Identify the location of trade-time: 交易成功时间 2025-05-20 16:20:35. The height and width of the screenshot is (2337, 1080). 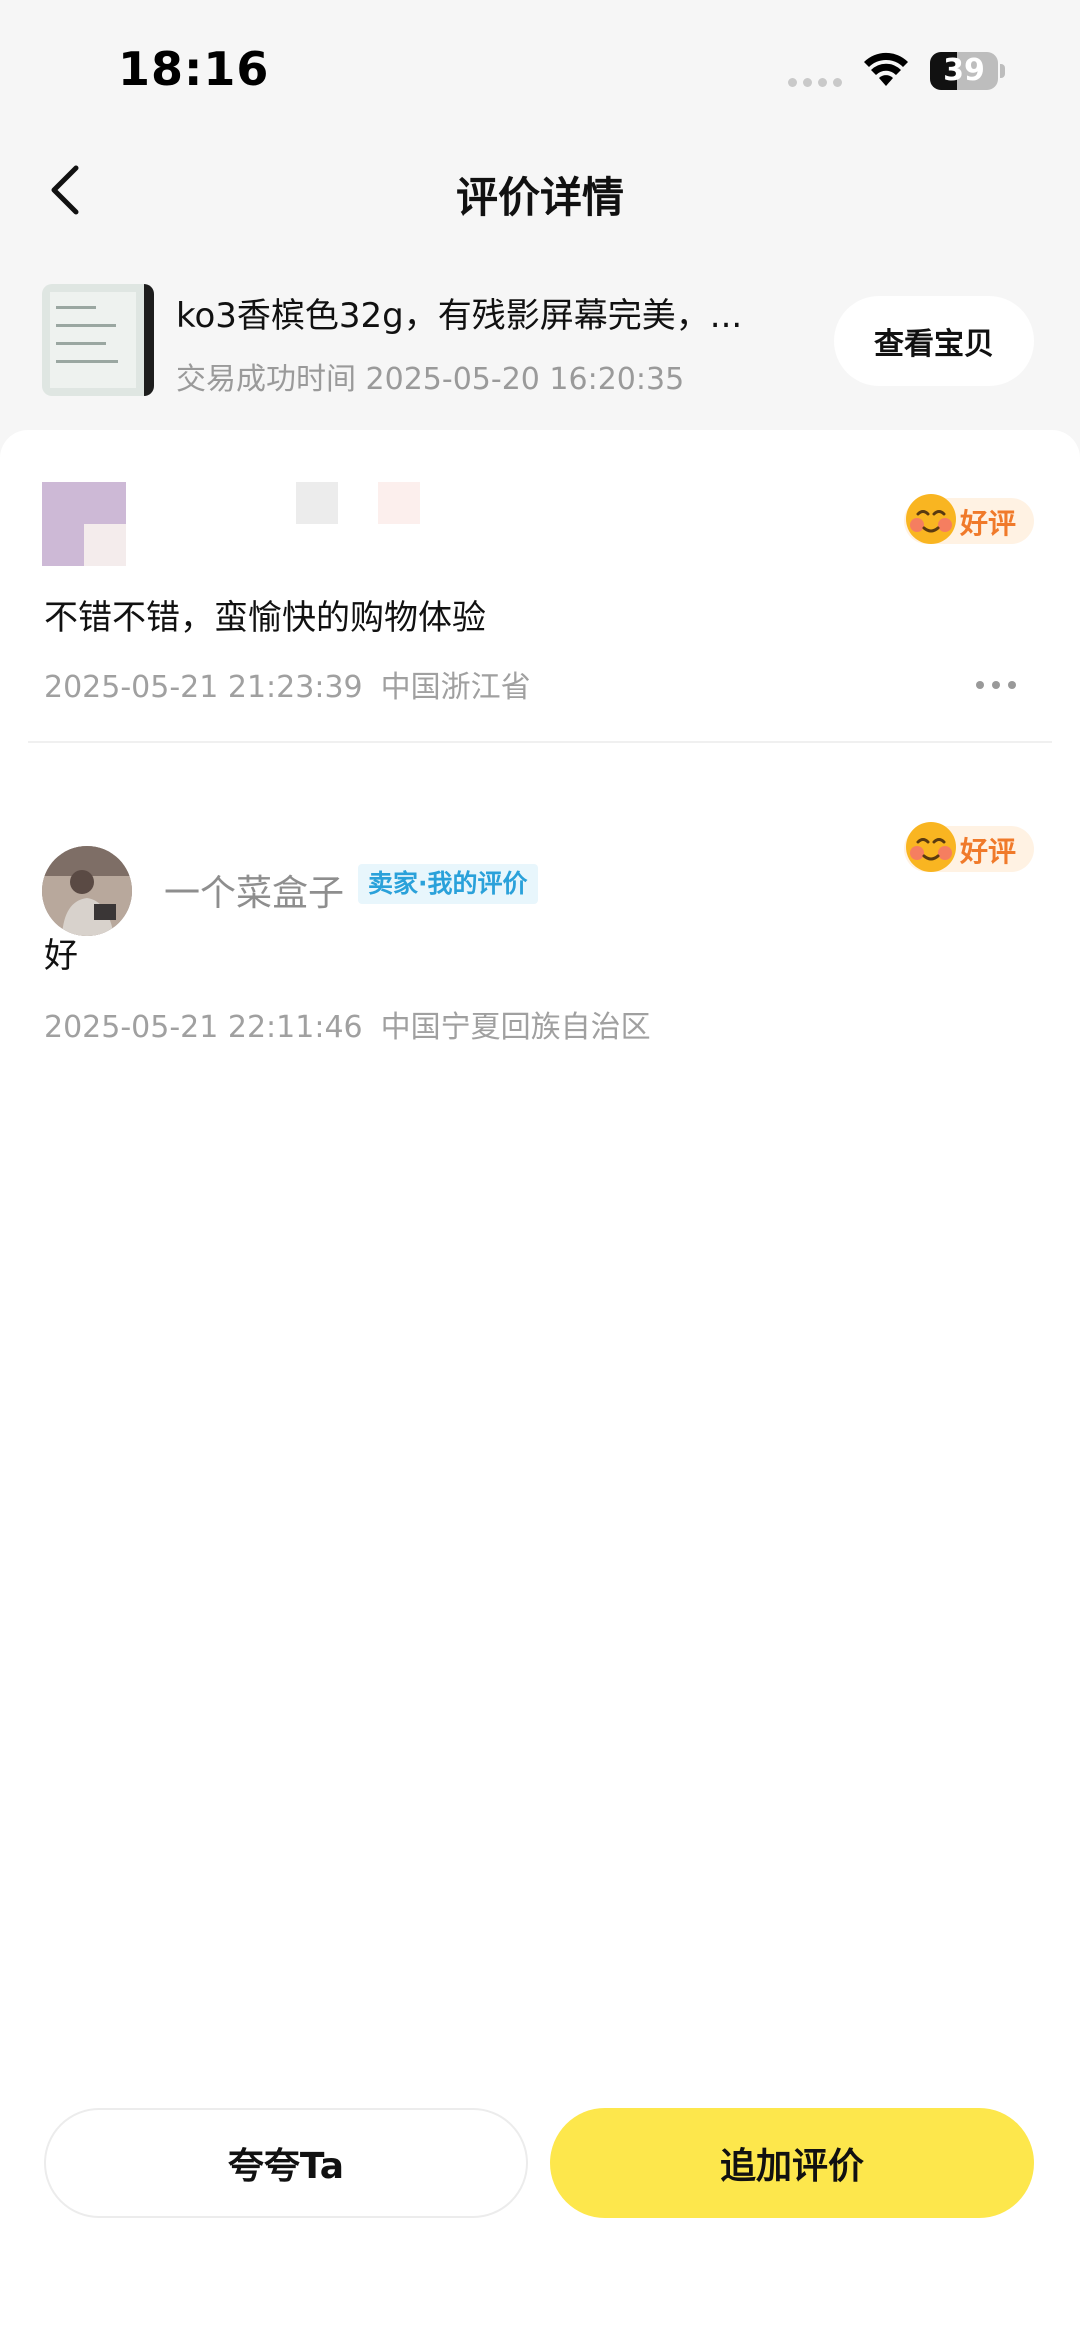
(430, 376).